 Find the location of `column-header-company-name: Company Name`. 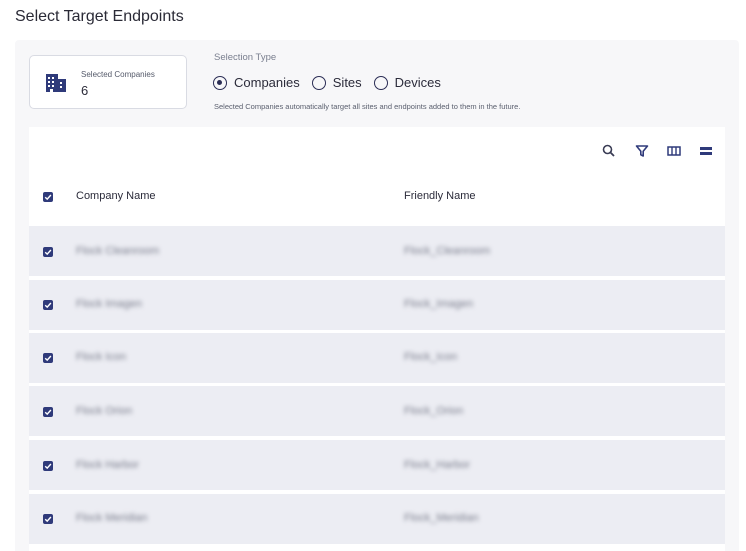

column-header-company-name: Company Name is located at coordinates (115, 196).